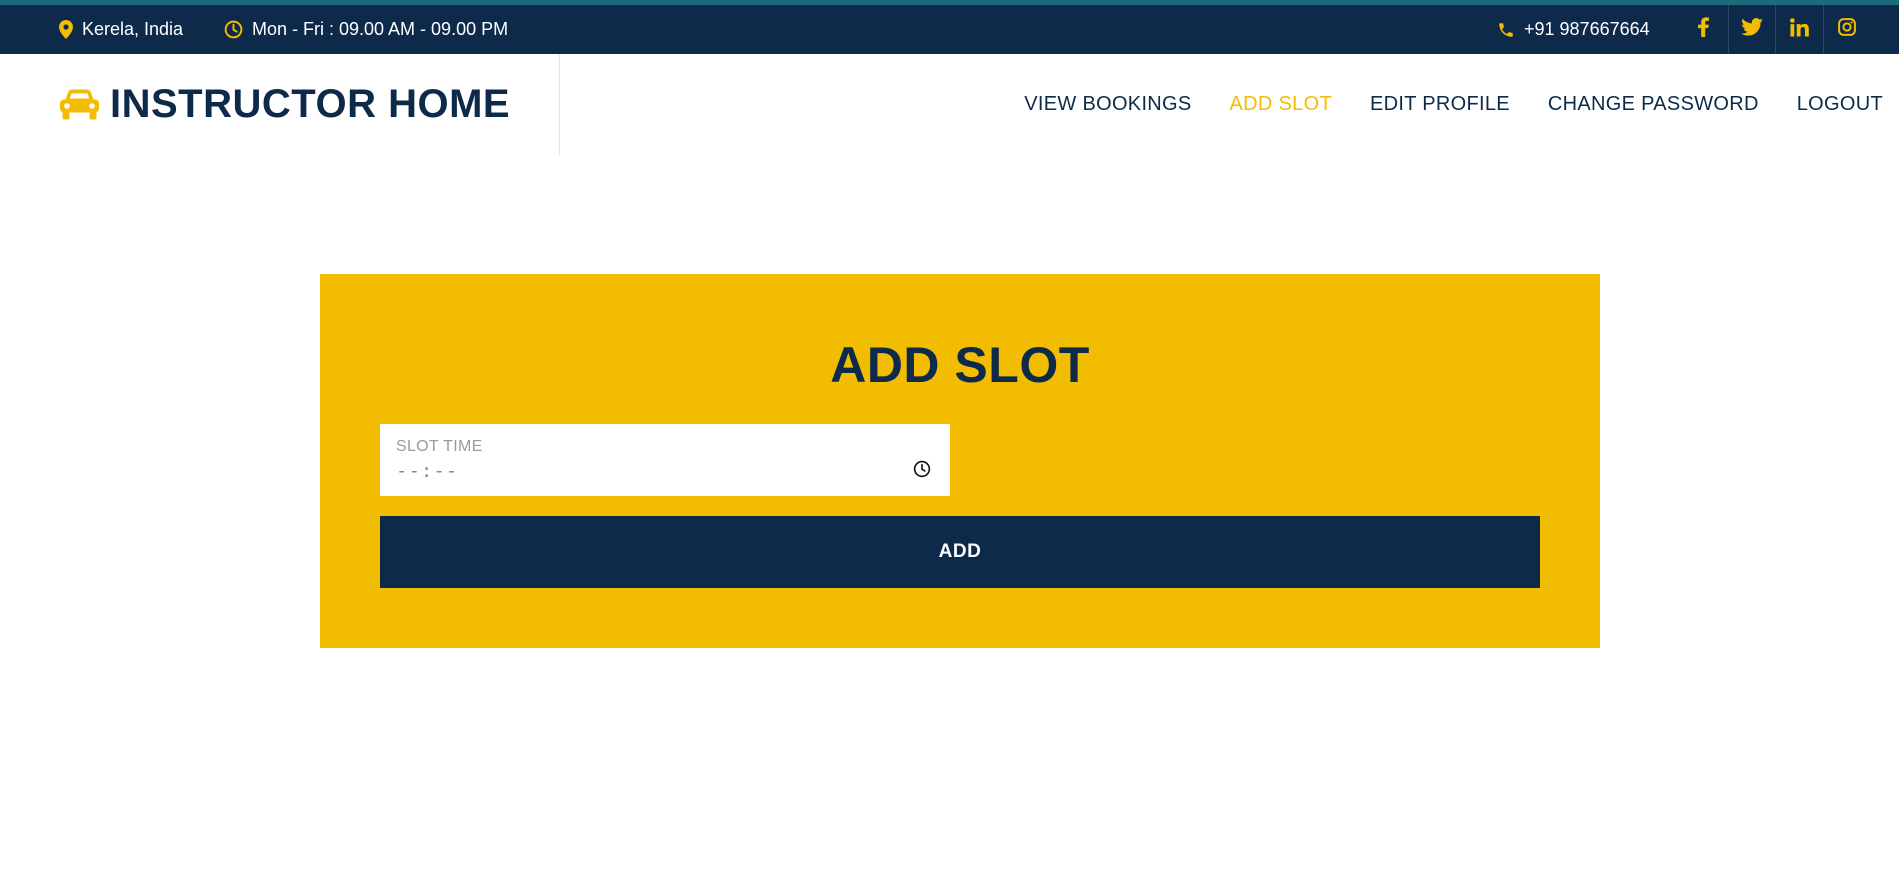 This screenshot has height=885, width=1899. Describe the element at coordinates (233, 29) in the screenshot. I see `clock-icon` at that location.